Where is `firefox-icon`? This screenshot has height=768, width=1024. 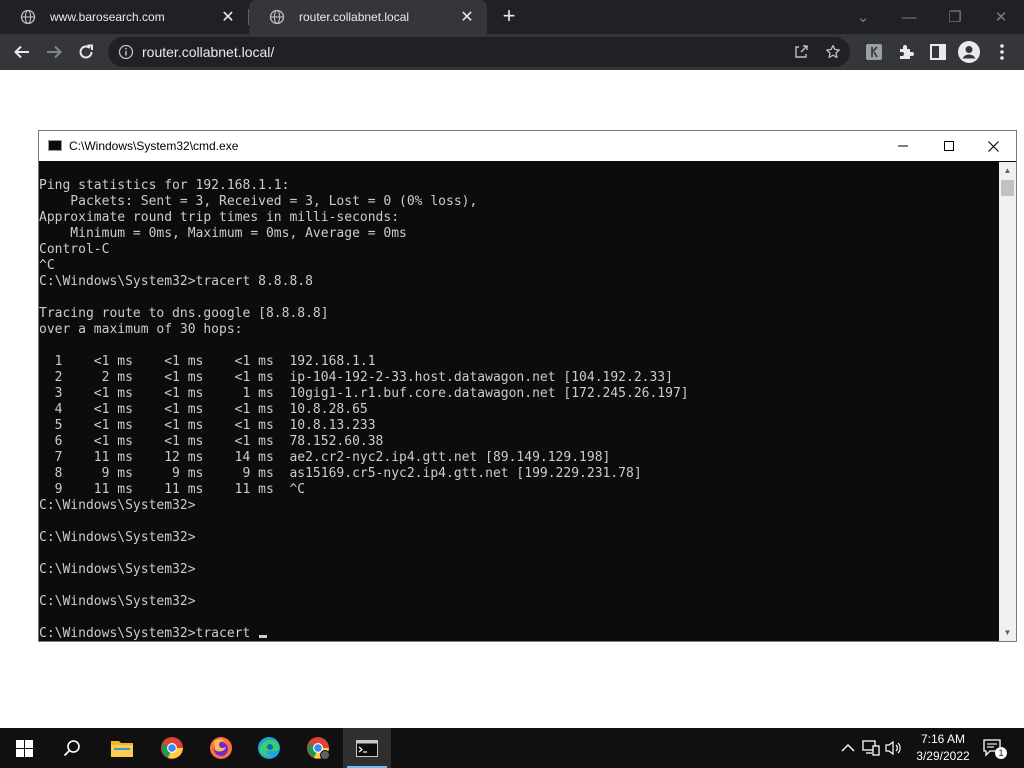 firefox-icon is located at coordinates (221, 748).